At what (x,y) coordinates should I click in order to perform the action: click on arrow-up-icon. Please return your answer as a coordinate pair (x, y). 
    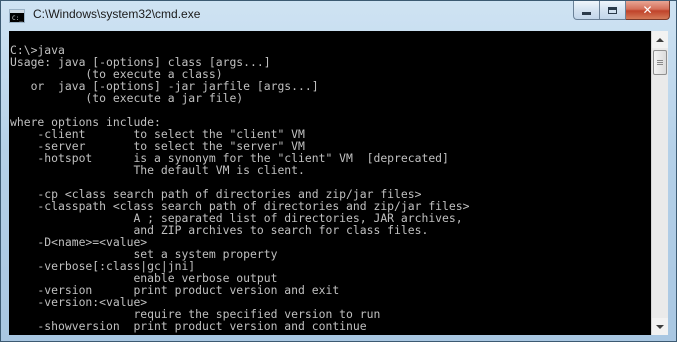
    Looking at the image, I should click on (660, 39).